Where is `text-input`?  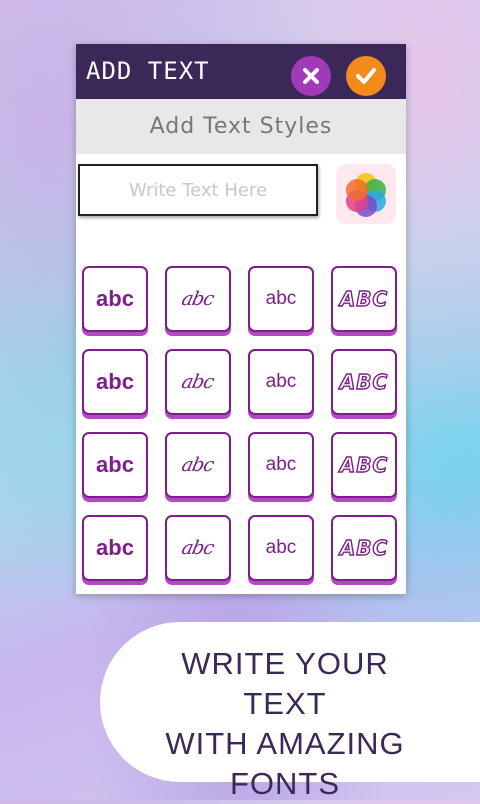 text-input is located at coordinates (198, 190).